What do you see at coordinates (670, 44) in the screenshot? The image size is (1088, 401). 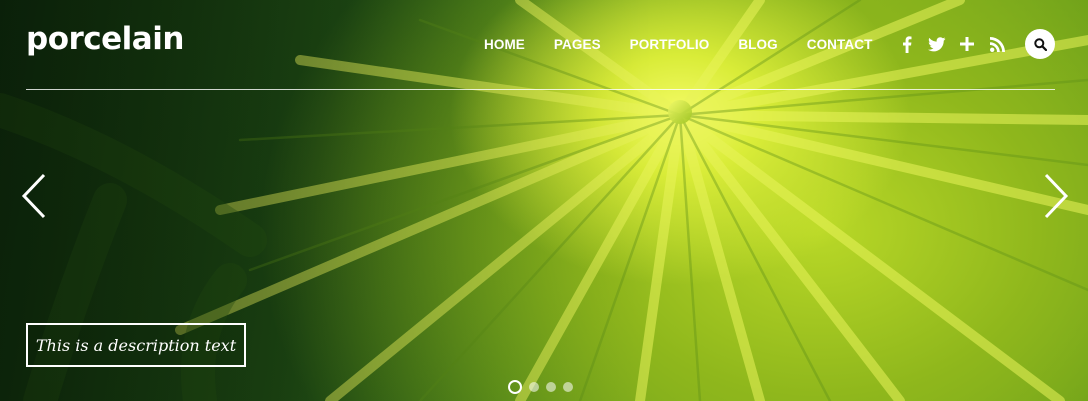 I see `nav-portfolio: PORTFOLIO` at bounding box center [670, 44].